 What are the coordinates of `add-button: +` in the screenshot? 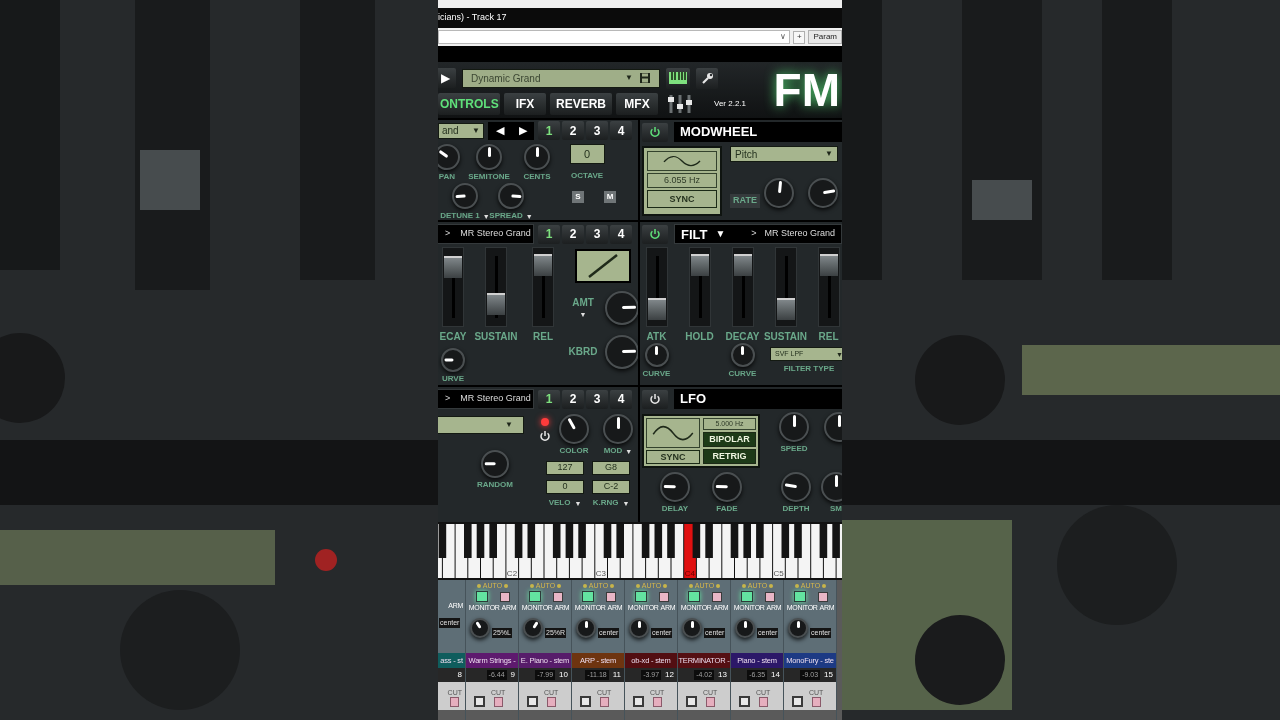 It's located at (799, 37).